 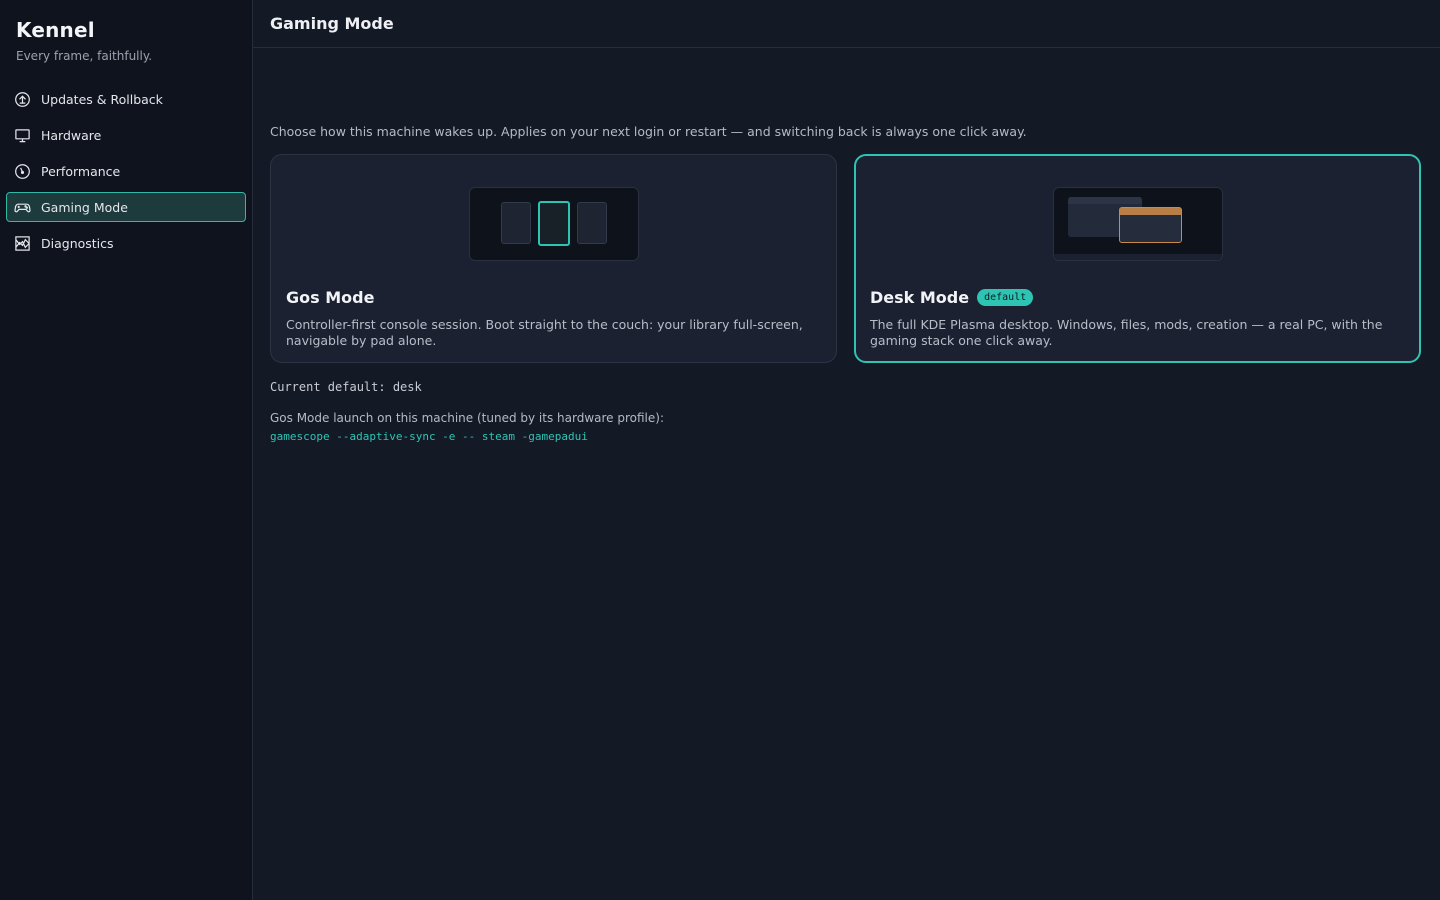 I want to click on card-title: Gos Mode, so click(x=330, y=297).